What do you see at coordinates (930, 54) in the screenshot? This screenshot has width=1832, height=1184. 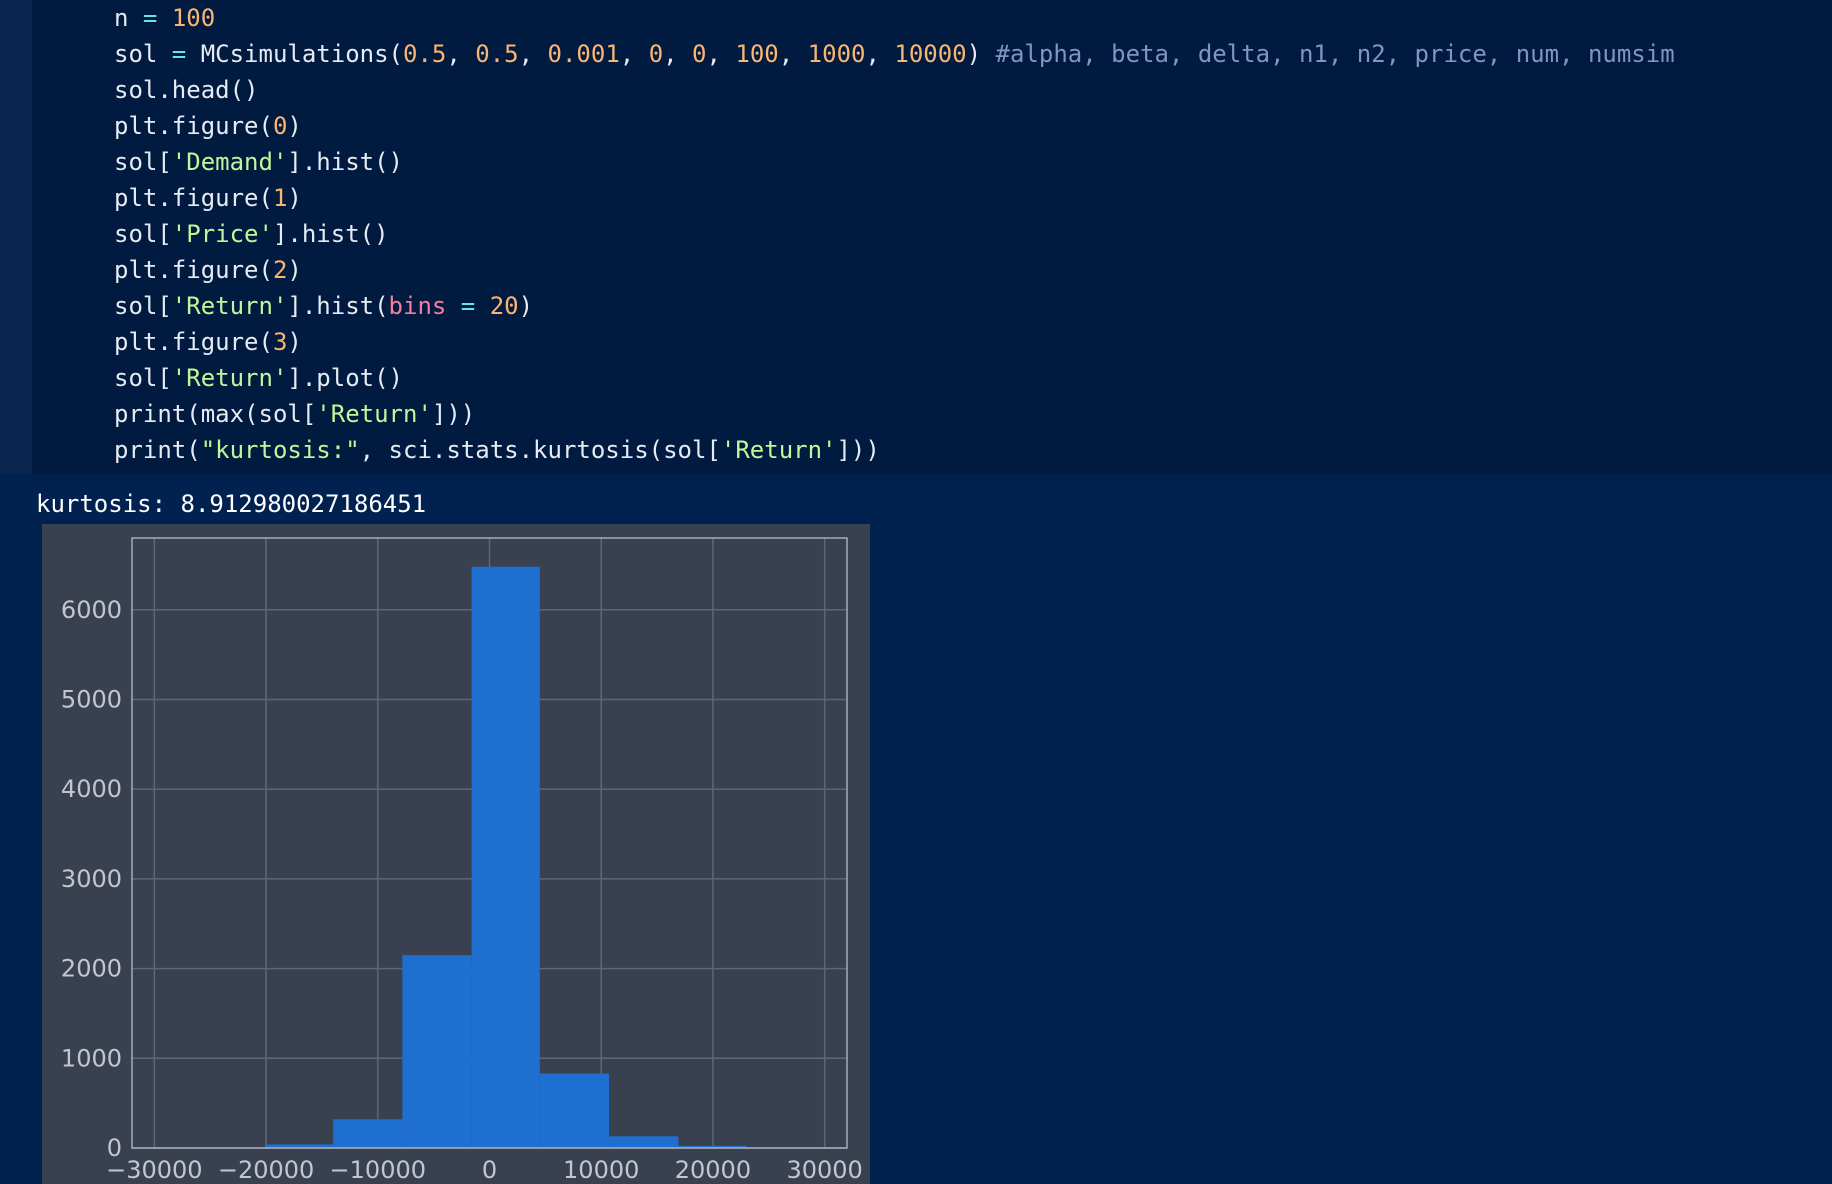 I see `code-token: 10000` at bounding box center [930, 54].